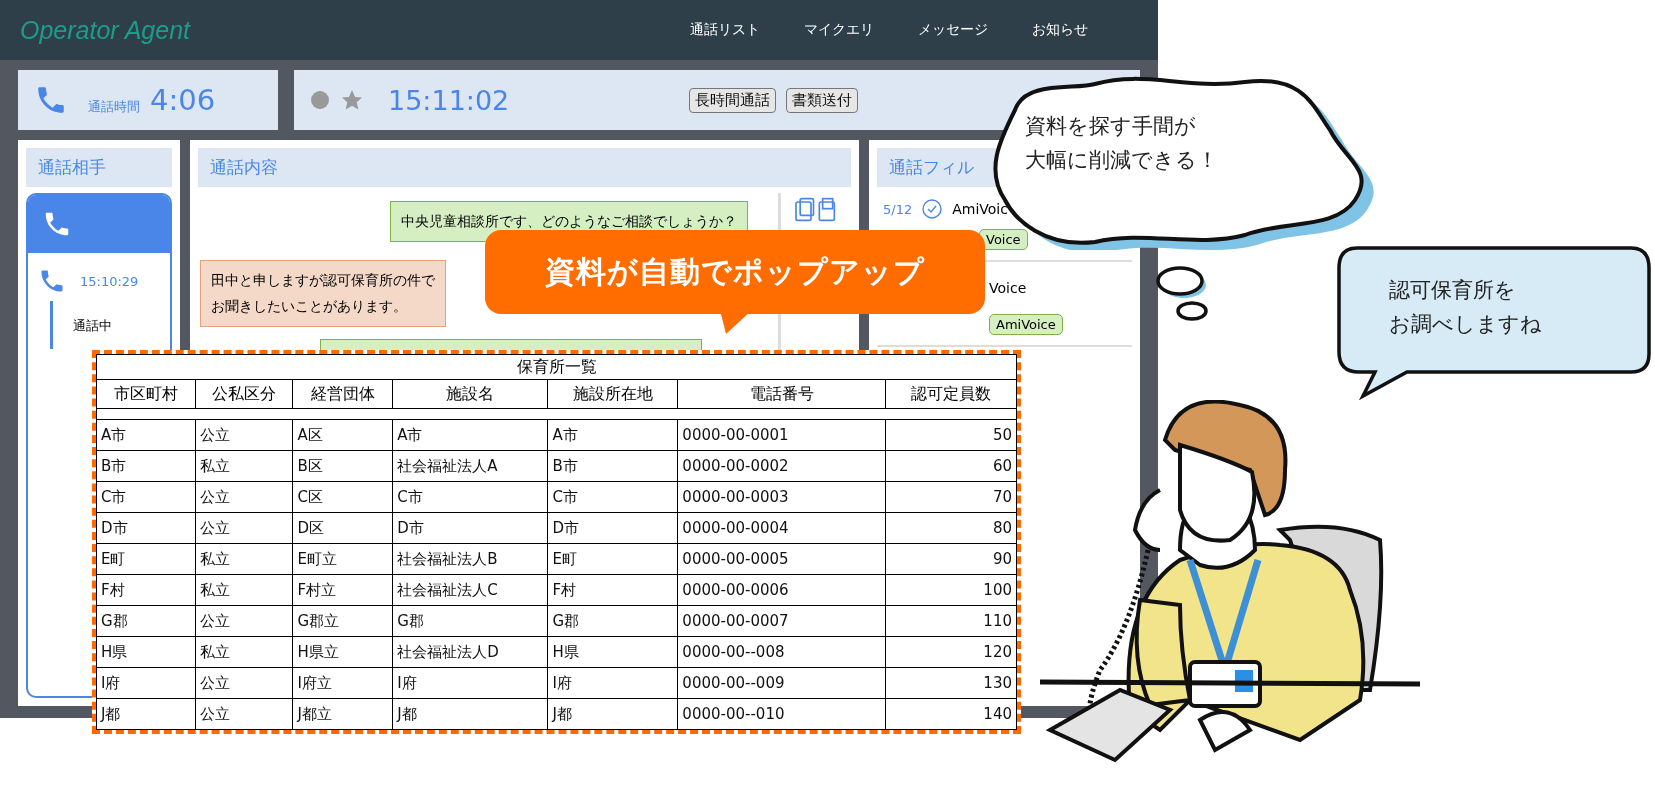  What do you see at coordinates (951, 394) in the screenshot?
I see `column-header: 認可定員数` at bounding box center [951, 394].